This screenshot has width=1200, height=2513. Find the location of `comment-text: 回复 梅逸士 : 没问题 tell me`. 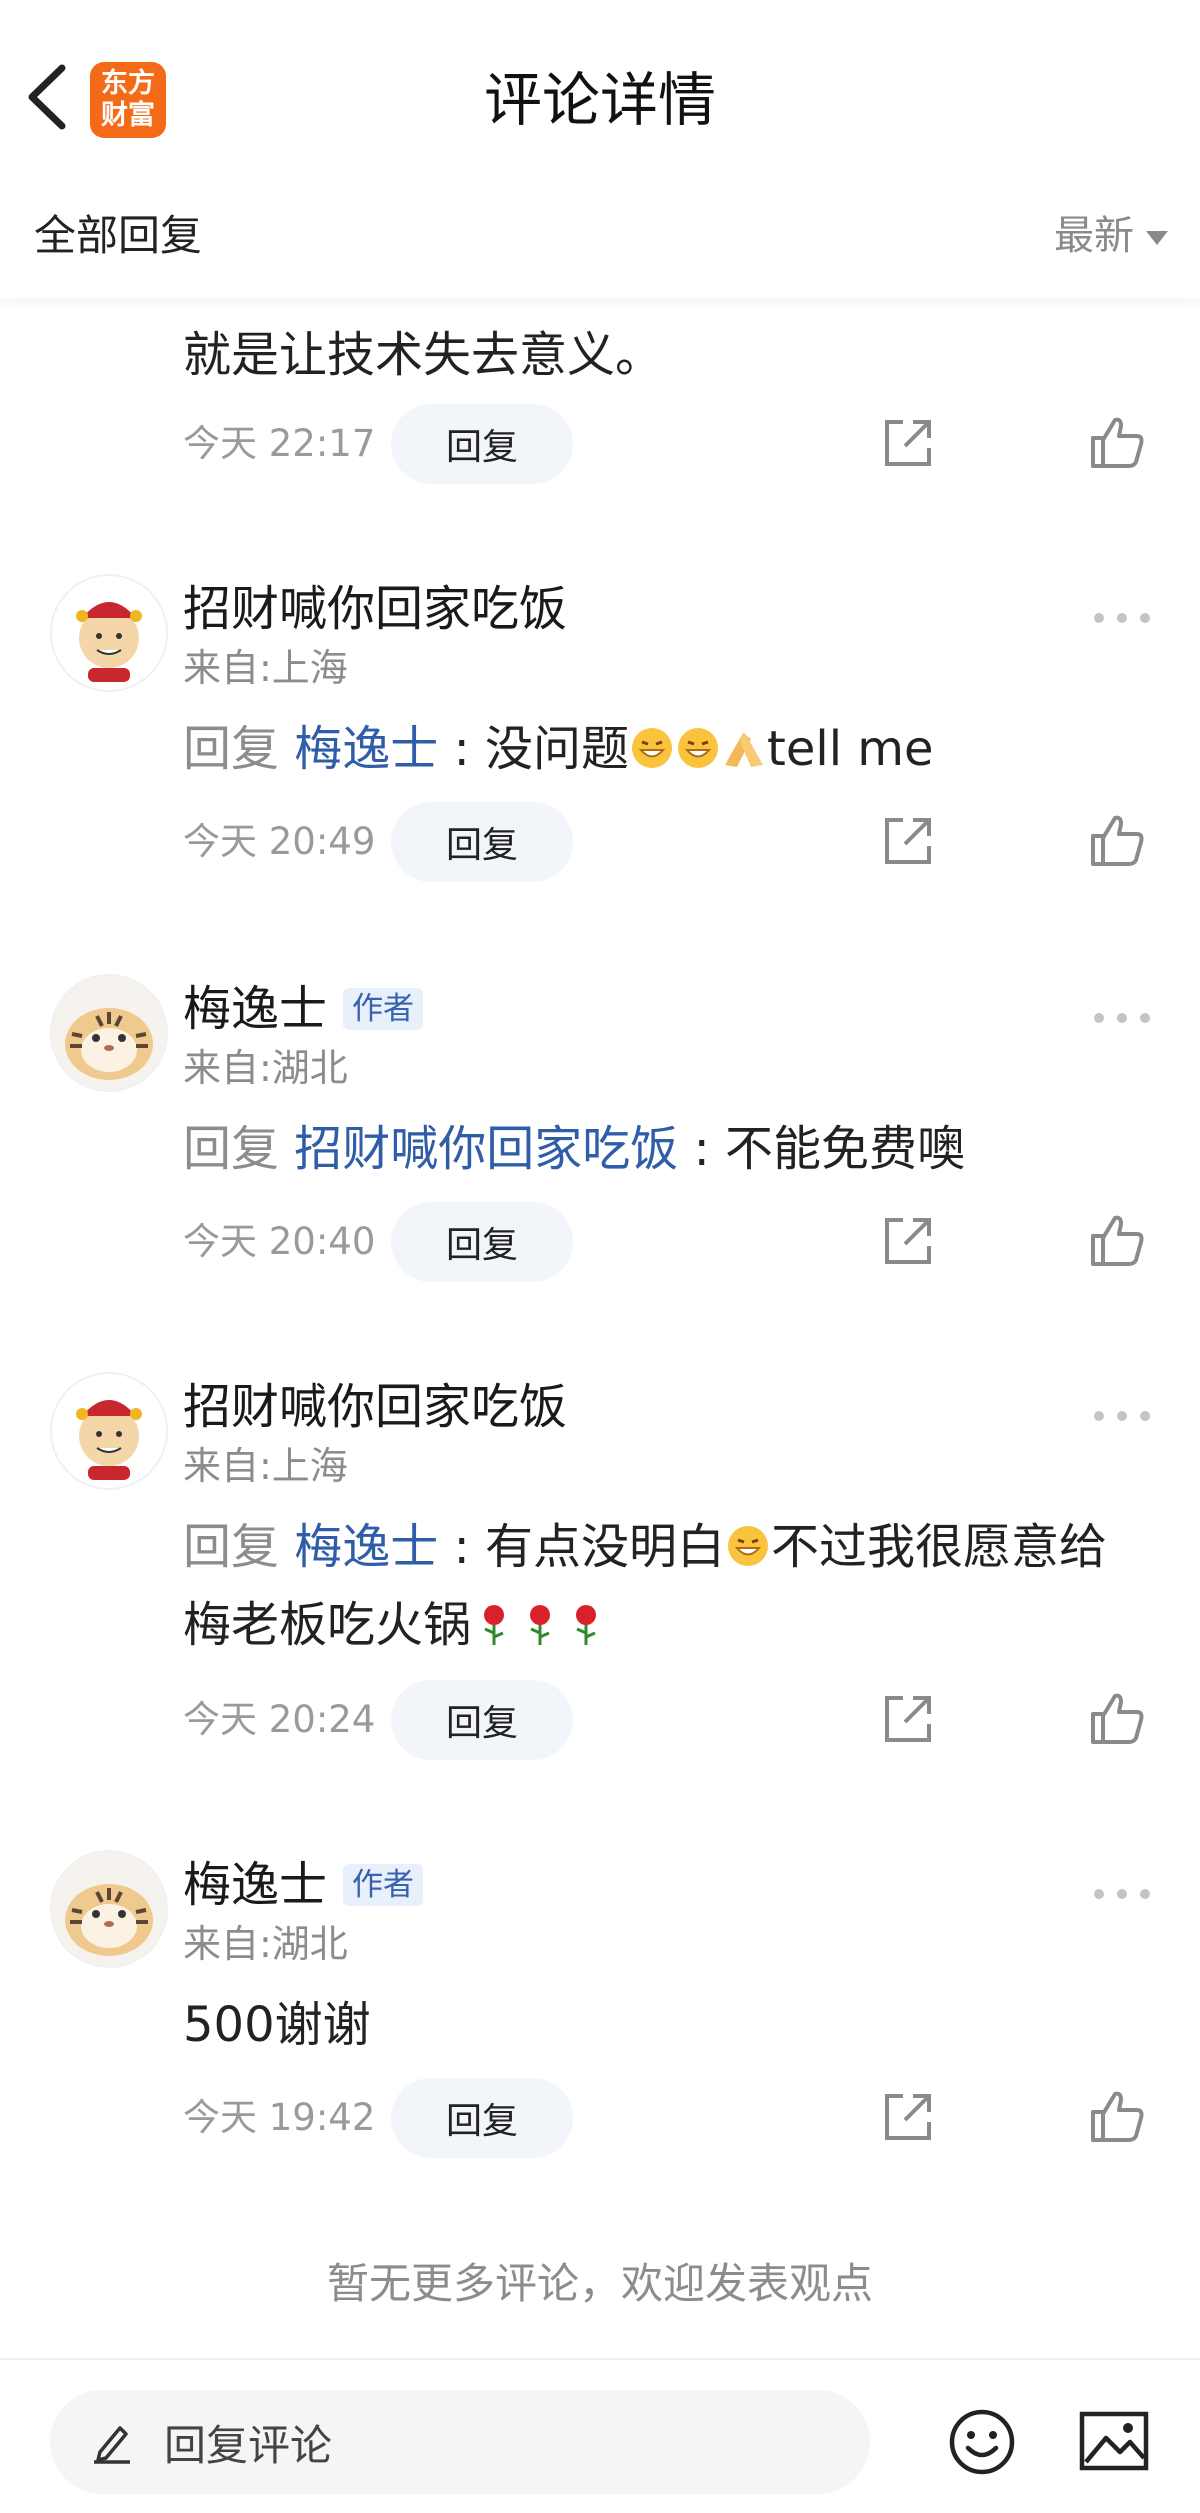

comment-text: 回复 梅逸士 : 没问题 tell me is located at coordinates (666, 749).